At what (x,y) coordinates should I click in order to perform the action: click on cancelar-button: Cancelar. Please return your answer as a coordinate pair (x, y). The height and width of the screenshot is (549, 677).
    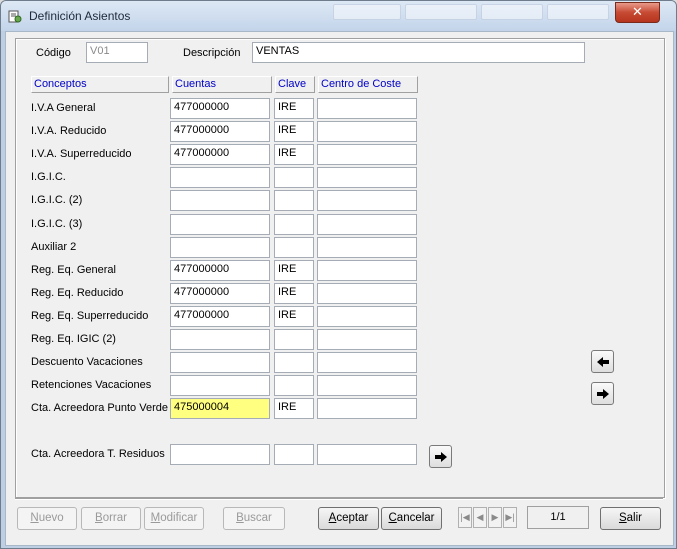
    Looking at the image, I should click on (411, 518).